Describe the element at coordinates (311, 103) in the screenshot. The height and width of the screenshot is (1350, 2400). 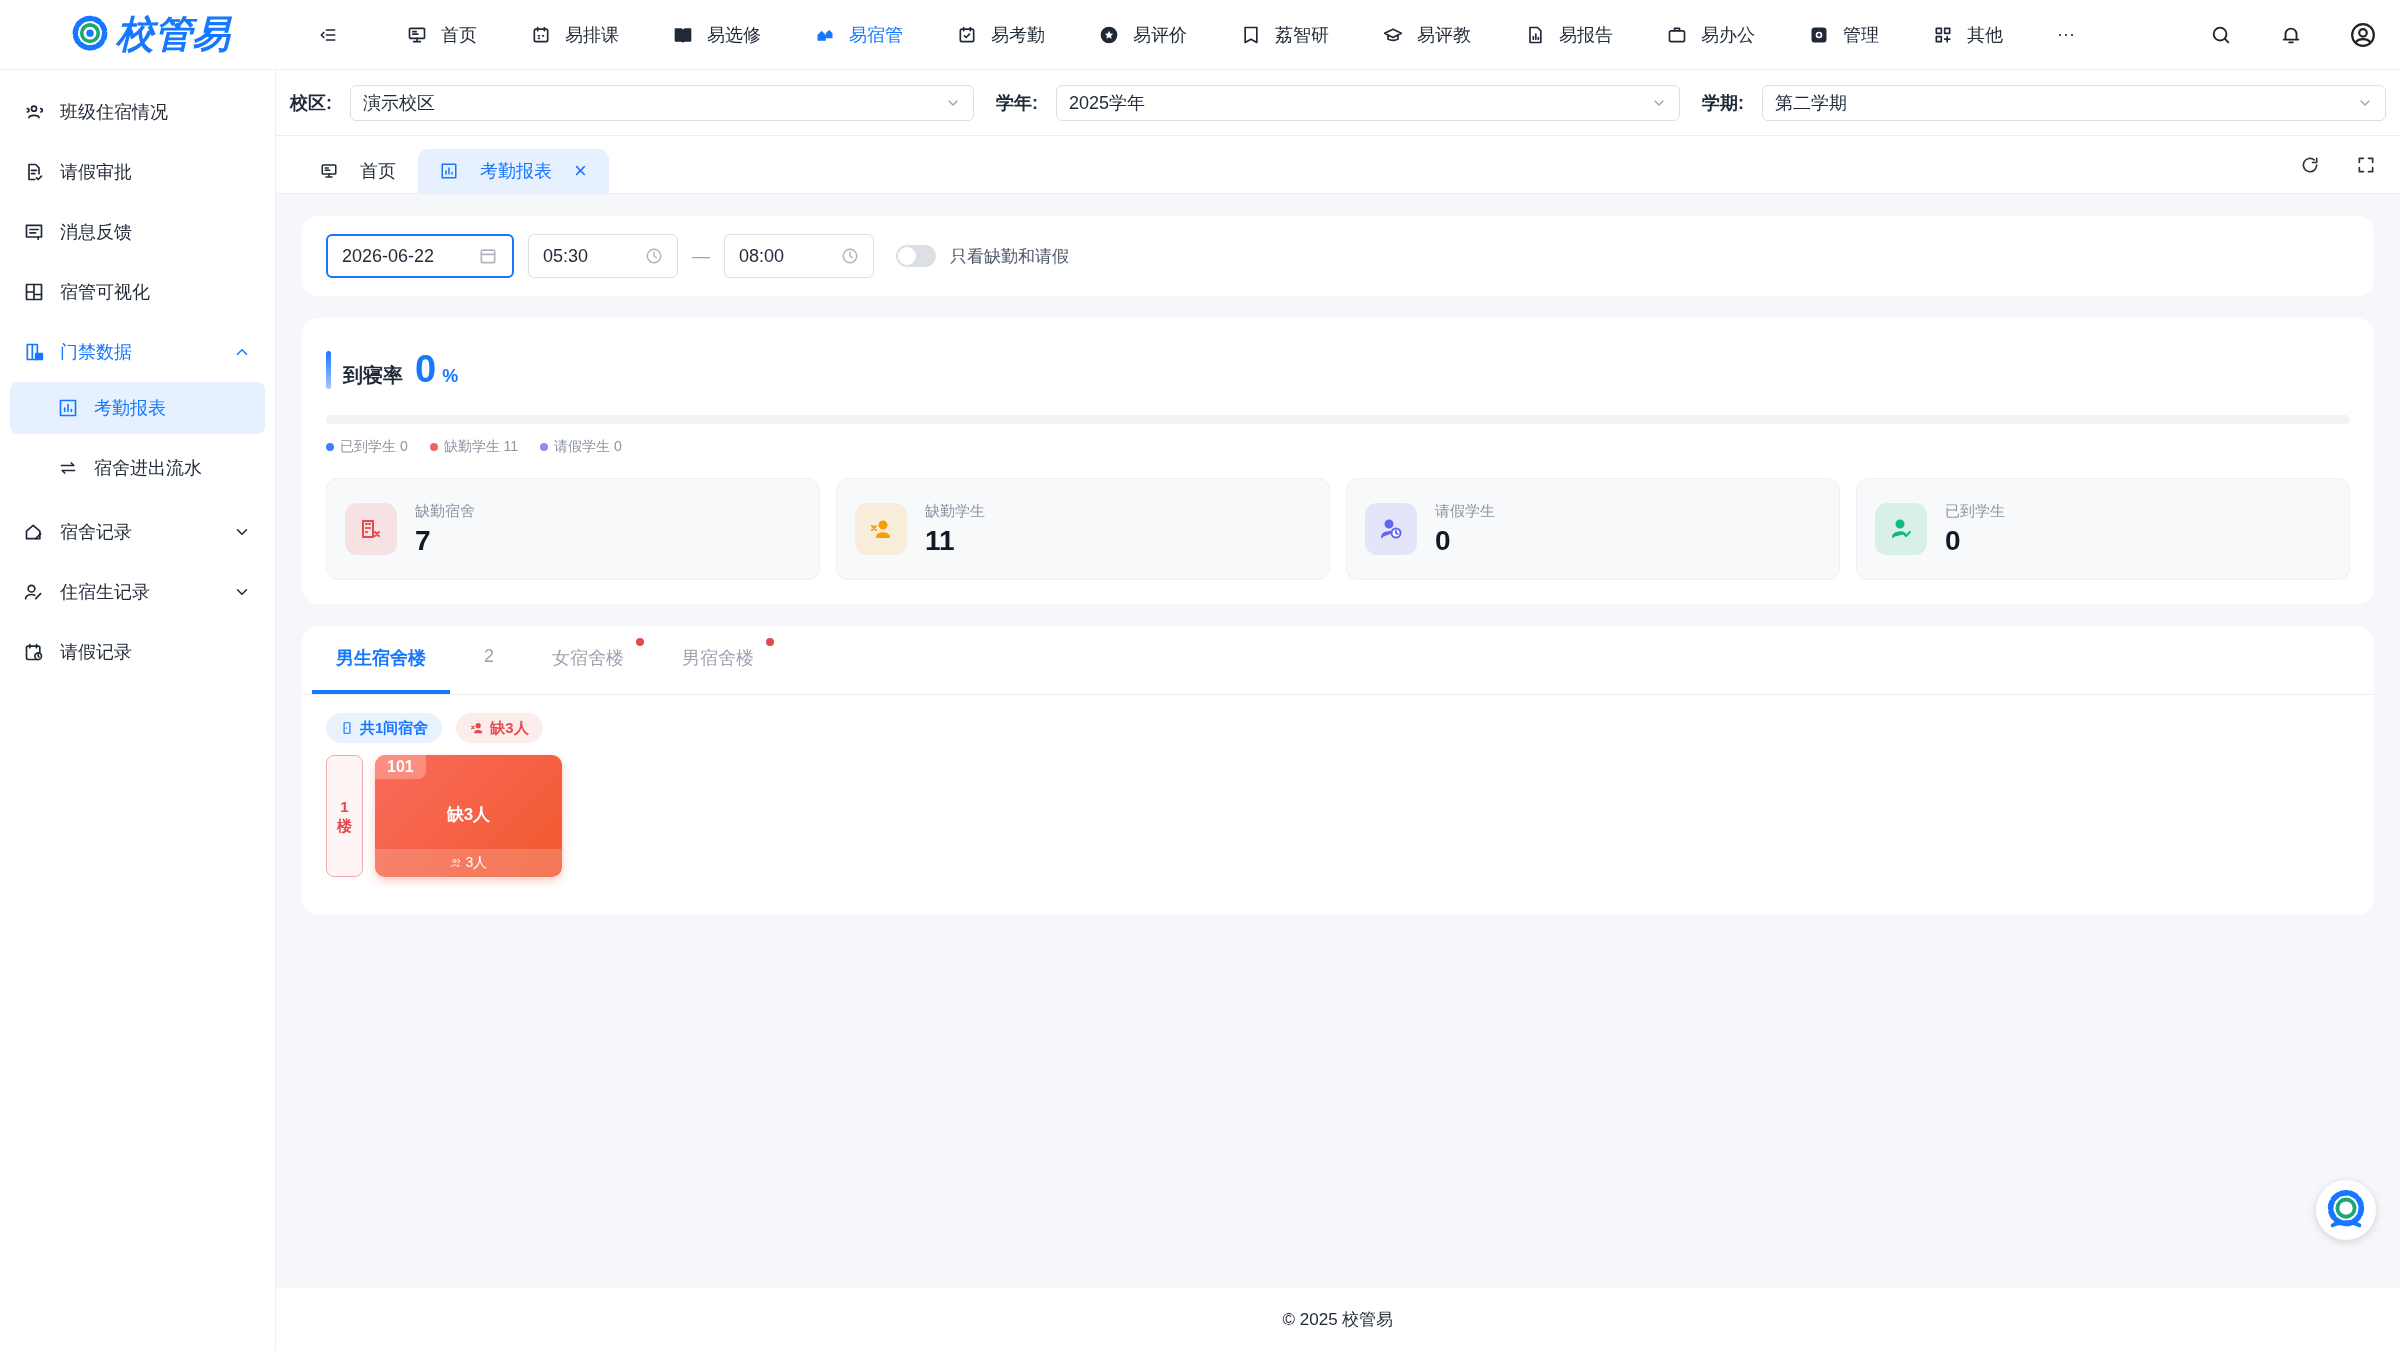
I see `filter-label: 校区:` at that location.